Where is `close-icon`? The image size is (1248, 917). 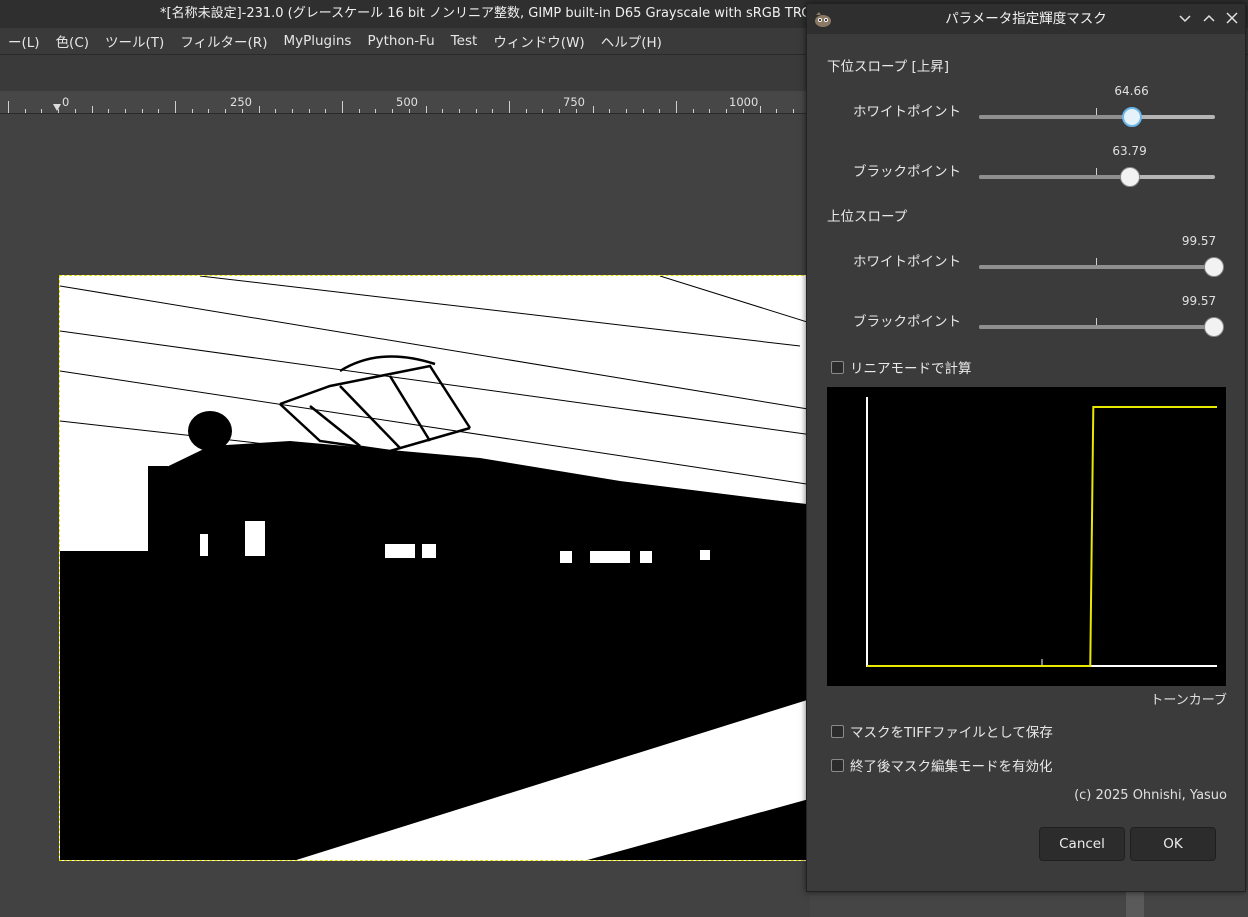
close-icon is located at coordinates (1232, 19).